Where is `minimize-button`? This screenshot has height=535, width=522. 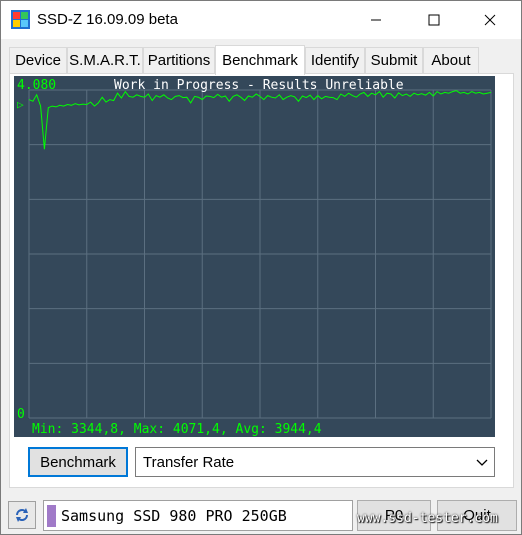
minimize-button is located at coordinates (376, 20).